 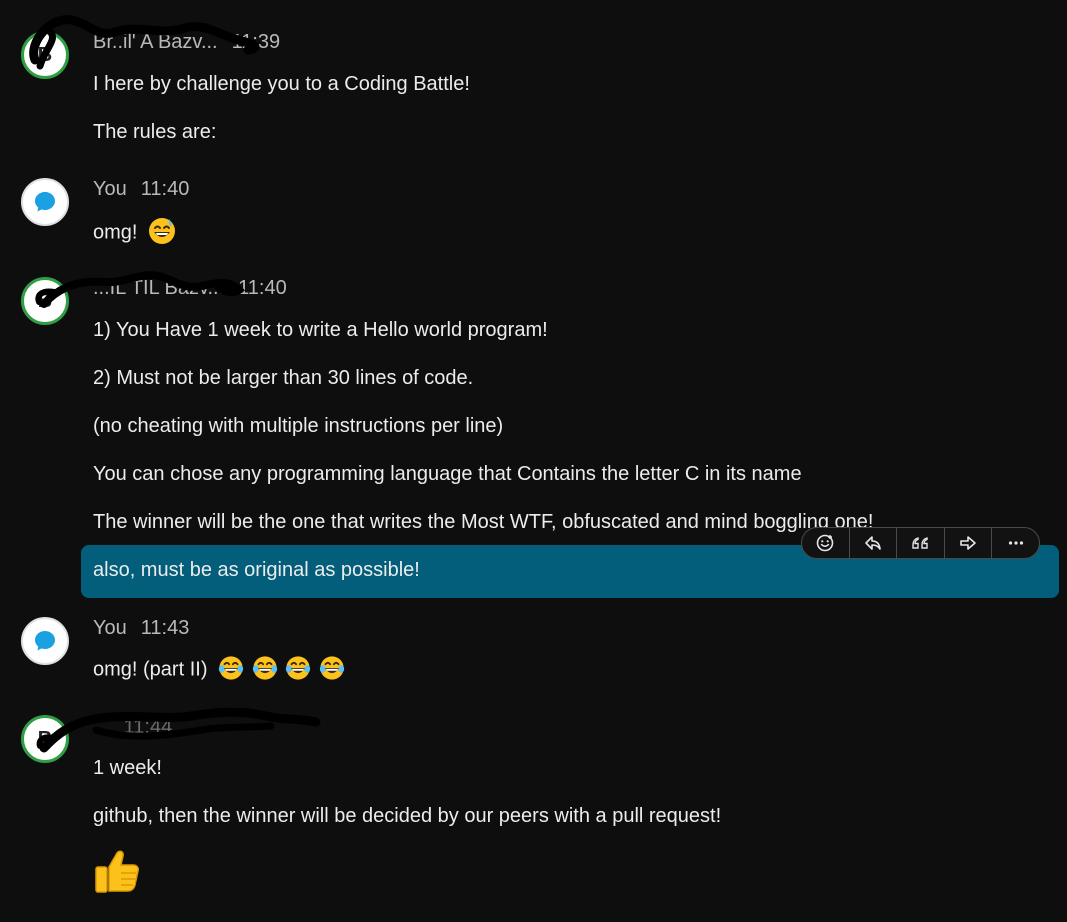 What do you see at coordinates (256, 42) in the screenshot?
I see `timestamp: 11:39` at bounding box center [256, 42].